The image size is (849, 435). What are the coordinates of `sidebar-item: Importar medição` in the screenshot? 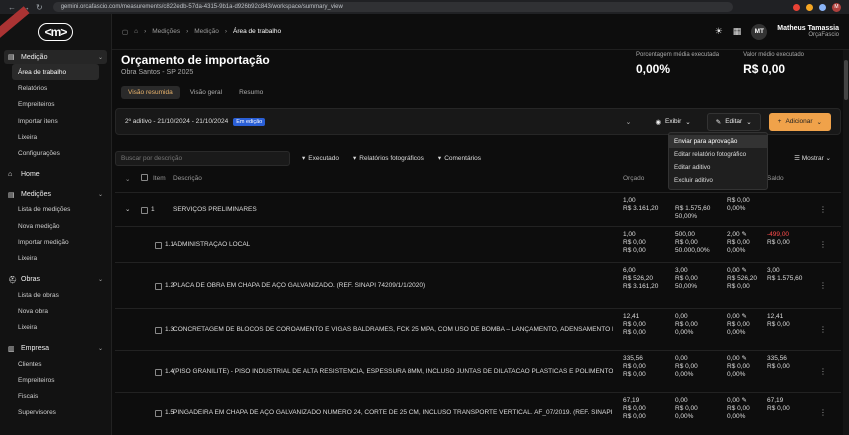 It's located at (55, 242).